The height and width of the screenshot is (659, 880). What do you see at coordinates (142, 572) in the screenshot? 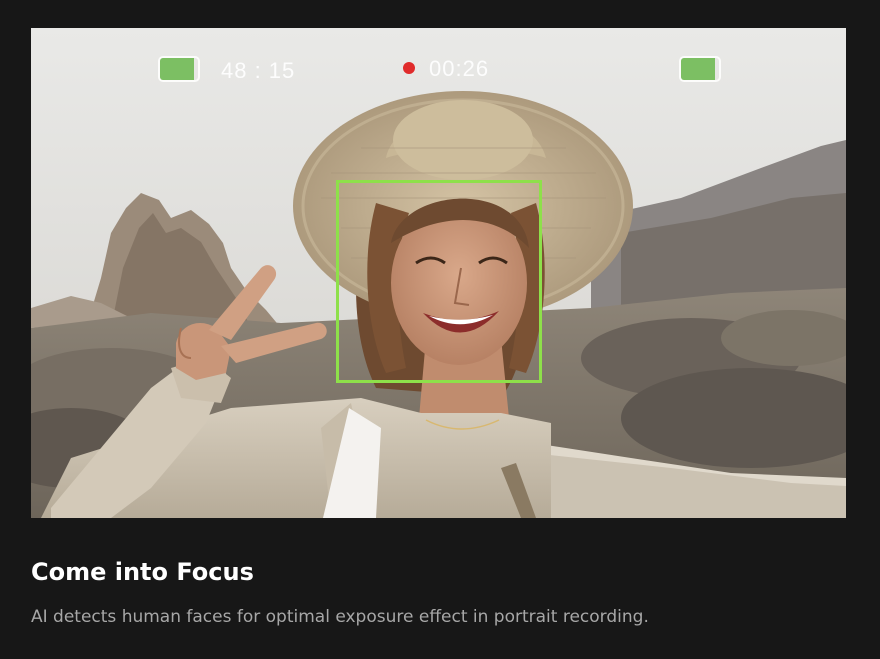
I see `feature-title: Come into Focus` at bounding box center [142, 572].